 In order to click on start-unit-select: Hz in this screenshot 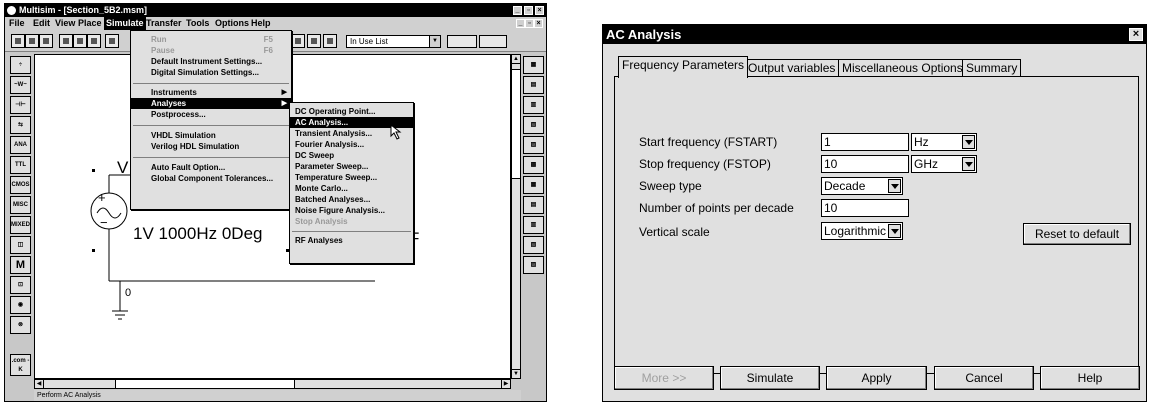, I will do `click(944, 142)`.